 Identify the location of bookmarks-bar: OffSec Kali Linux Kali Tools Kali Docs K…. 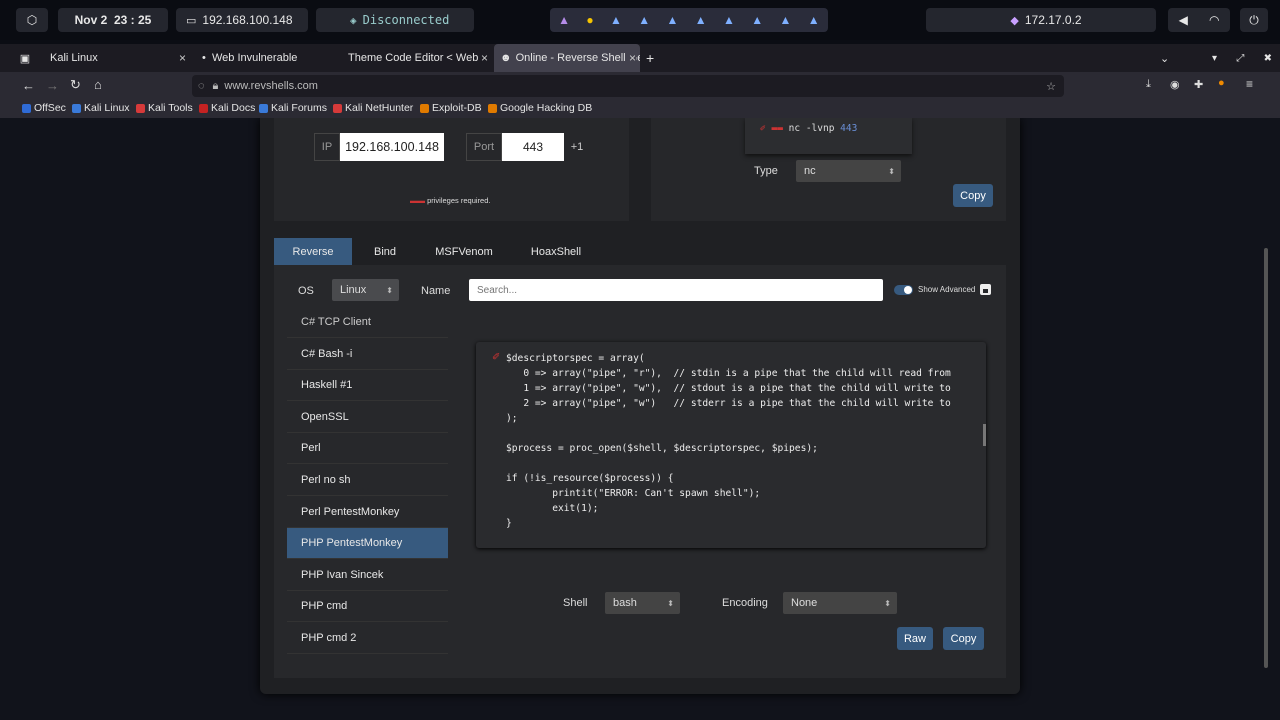
(640, 109).